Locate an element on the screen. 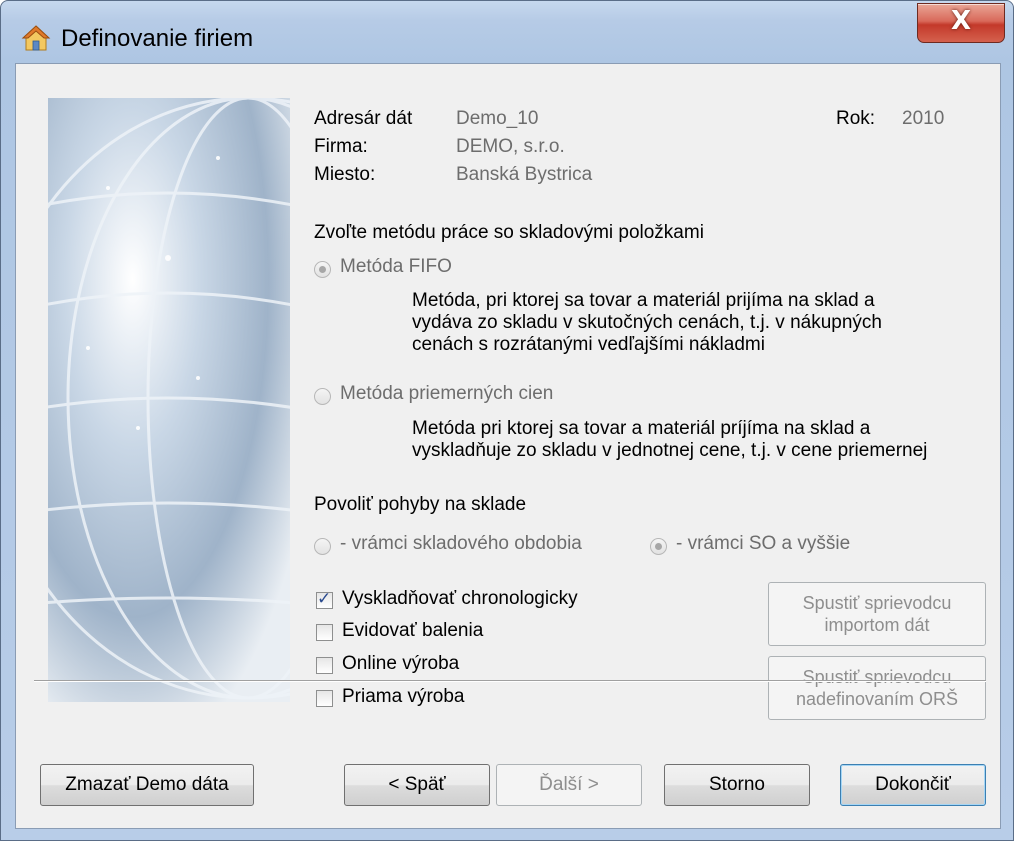 This screenshot has height=841, width=1014. finish-button: Dokončiť is located at coordinates (913, 785).